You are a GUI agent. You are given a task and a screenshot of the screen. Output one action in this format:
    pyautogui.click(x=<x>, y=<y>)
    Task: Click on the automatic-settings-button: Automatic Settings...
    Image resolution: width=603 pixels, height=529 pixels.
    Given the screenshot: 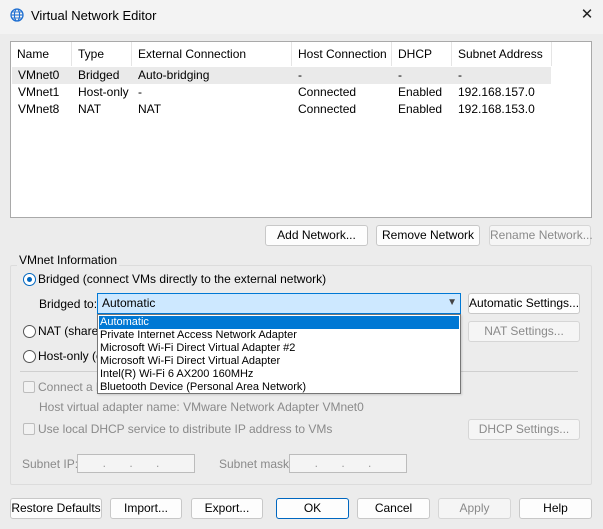 What is the action you would take?
    pyautogui.click(x=524, y=303)
    